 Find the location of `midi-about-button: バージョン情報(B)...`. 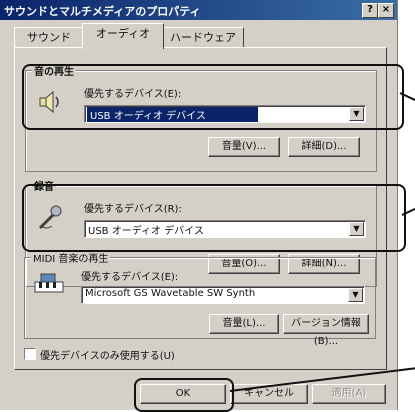

midi-about-button: バージョン情報(B)... is located at coordinates (326, 330).